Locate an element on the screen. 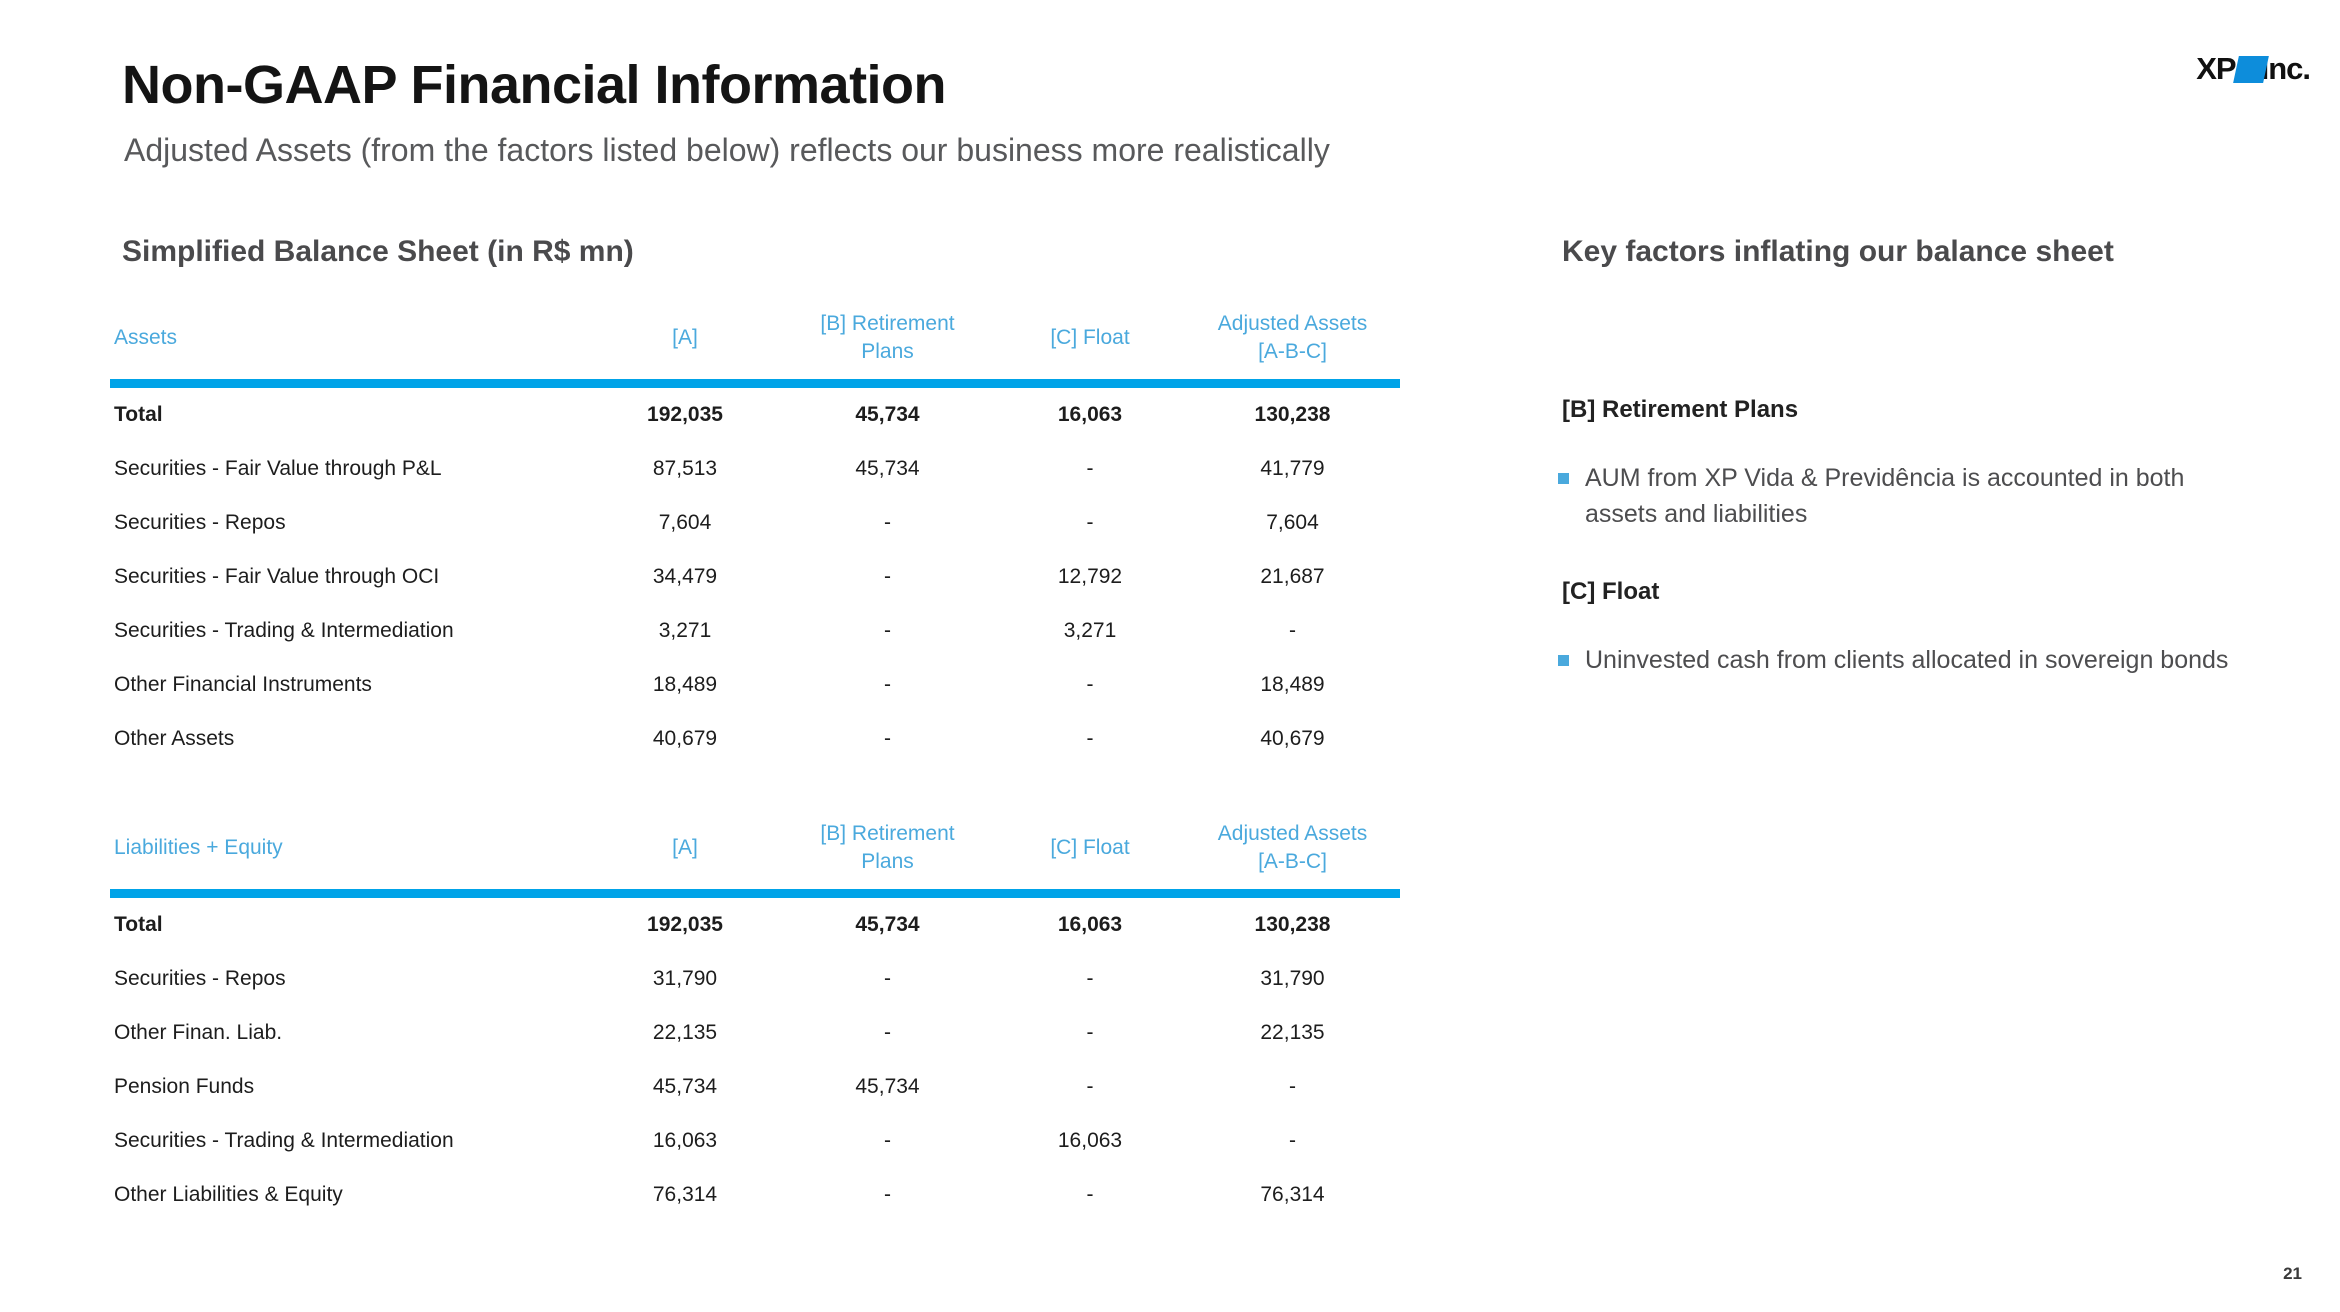 The width and height of the screenshot is (2340, 1312). liabilities-table-rule is located at coordinates (755, 893).